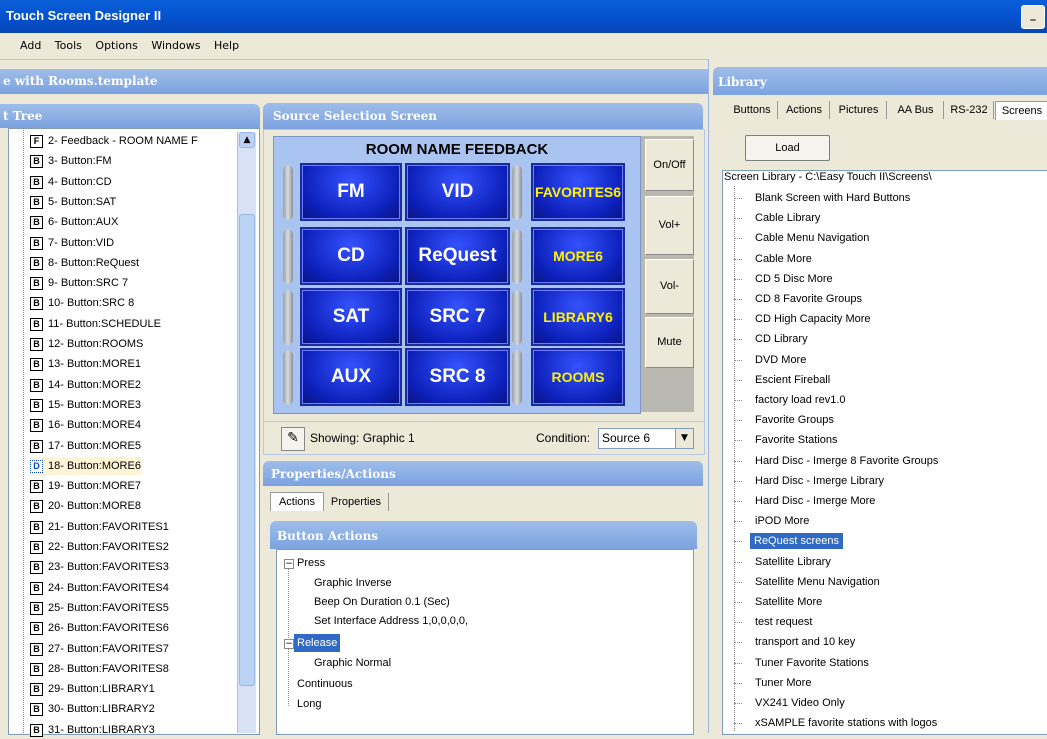 This screenshot has height=739, width=1047. What do you see at coordinates (351, 192) in the screenshot?
I see `screen-button-fm: FM` at bounding box center [351, 192].